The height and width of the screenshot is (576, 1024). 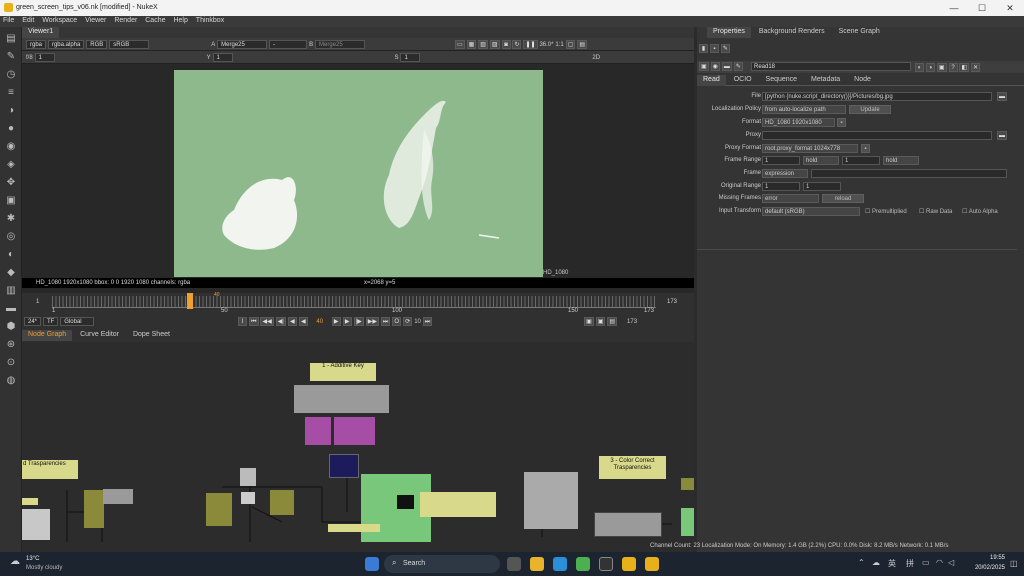 What do you see at coordinates (976, 67) in the screenshot?
I see `node-close-icon: ✕` at bounding box center [976, 67].